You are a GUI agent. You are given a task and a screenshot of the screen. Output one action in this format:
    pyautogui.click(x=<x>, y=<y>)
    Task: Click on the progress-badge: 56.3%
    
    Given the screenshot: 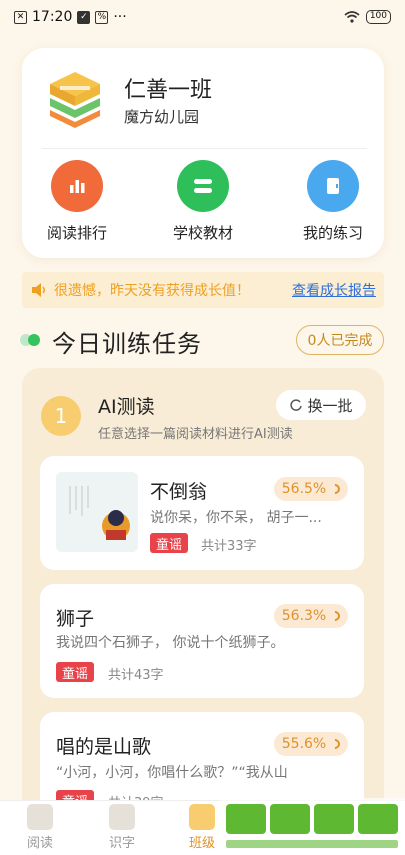 What is the action you would take?
    pyautogui.click(x=311, y=616)
    